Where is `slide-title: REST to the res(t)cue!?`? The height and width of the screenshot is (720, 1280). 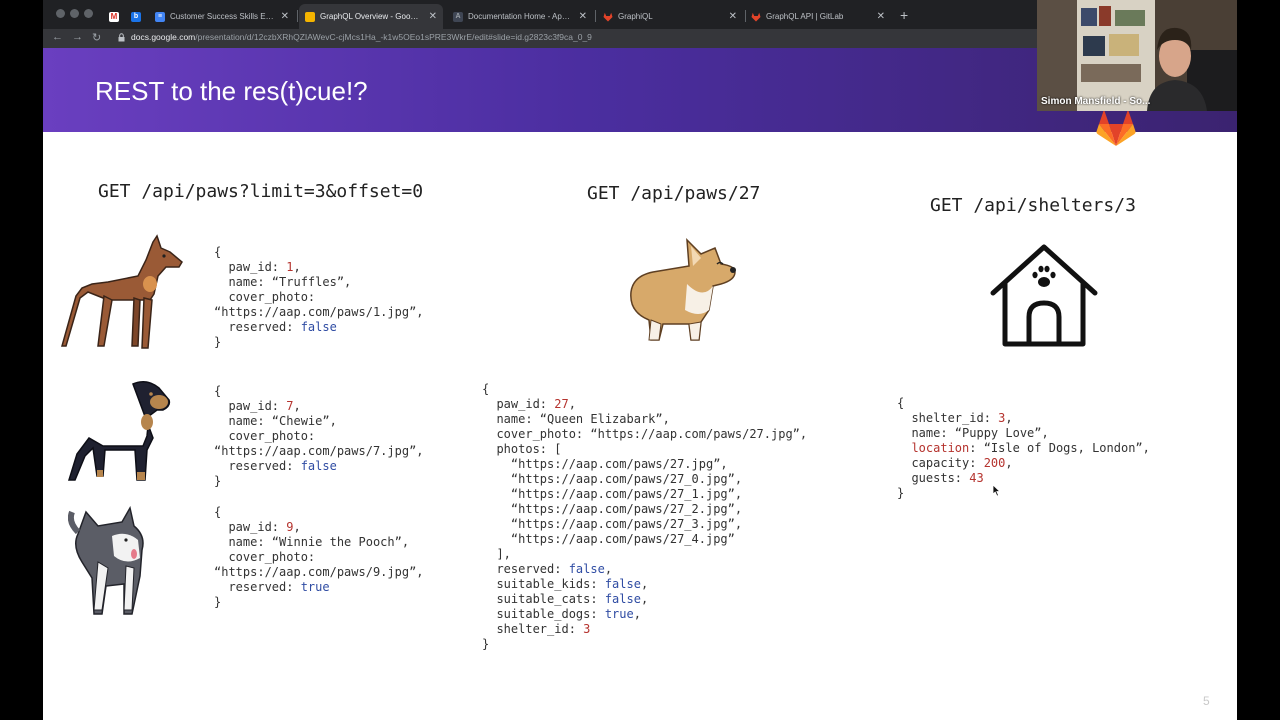
slide-title: REST to the res(t)cue!? is located at coordinates (231, 91).